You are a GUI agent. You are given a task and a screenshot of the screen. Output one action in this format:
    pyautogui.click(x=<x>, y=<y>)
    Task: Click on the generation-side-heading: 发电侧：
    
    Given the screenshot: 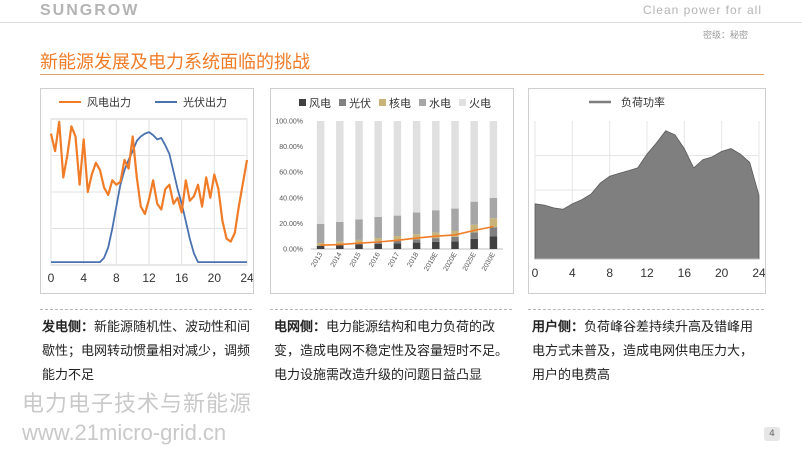 What is the action you would take?
    pyautogui.click(x=68, y=327)
    